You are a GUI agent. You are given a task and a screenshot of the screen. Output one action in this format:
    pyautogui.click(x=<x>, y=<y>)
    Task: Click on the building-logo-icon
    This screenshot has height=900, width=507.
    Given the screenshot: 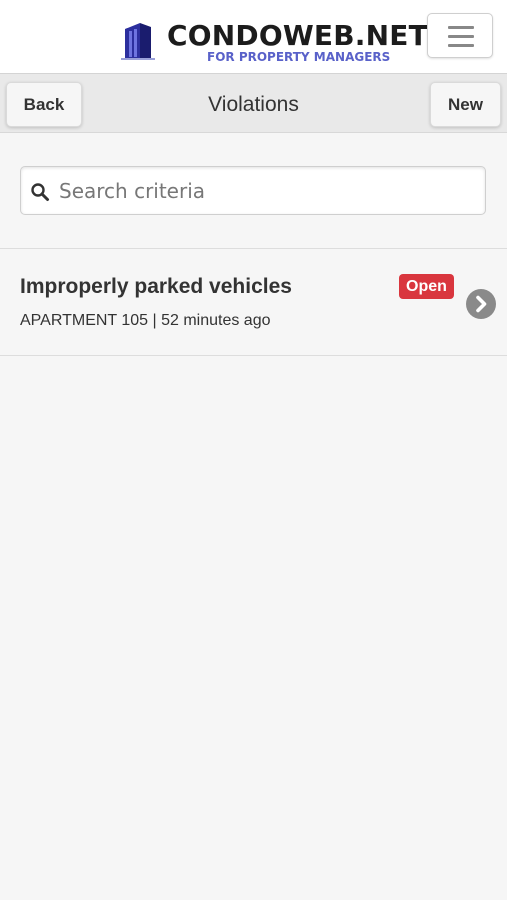 What is the action you would take?
    pyautogui.click(x=138, y=41)
    